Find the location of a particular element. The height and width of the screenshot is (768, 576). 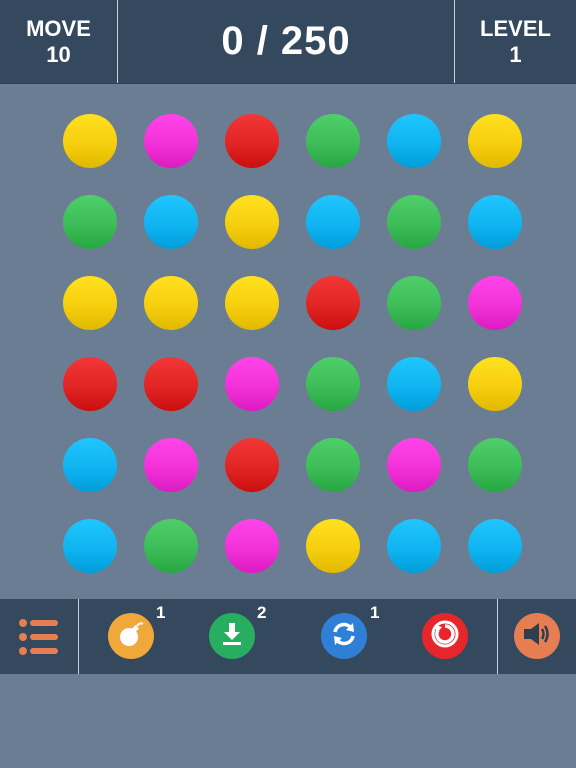

top-bar: MOVE 10 0 / 250 LEVEL 1 is located at coordinates (288, 42).